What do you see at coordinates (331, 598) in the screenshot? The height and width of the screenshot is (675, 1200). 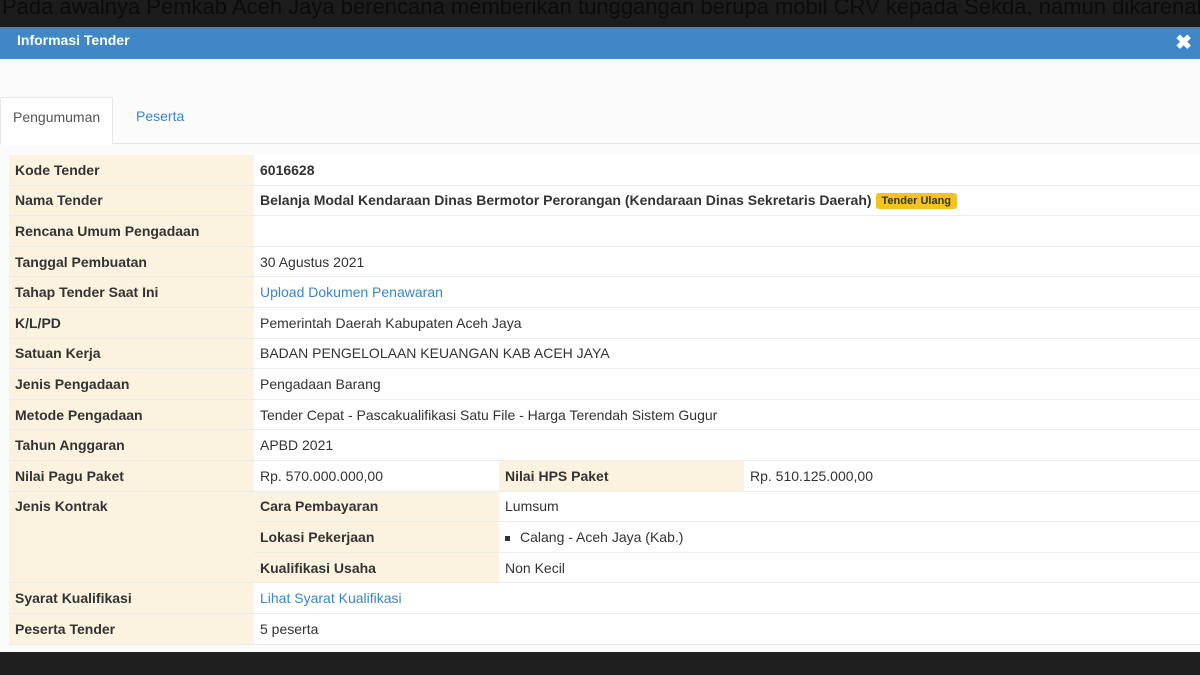 I see `syarat-link: Lihat Syarat Kualifikasi` at bounding box center [331, 598].